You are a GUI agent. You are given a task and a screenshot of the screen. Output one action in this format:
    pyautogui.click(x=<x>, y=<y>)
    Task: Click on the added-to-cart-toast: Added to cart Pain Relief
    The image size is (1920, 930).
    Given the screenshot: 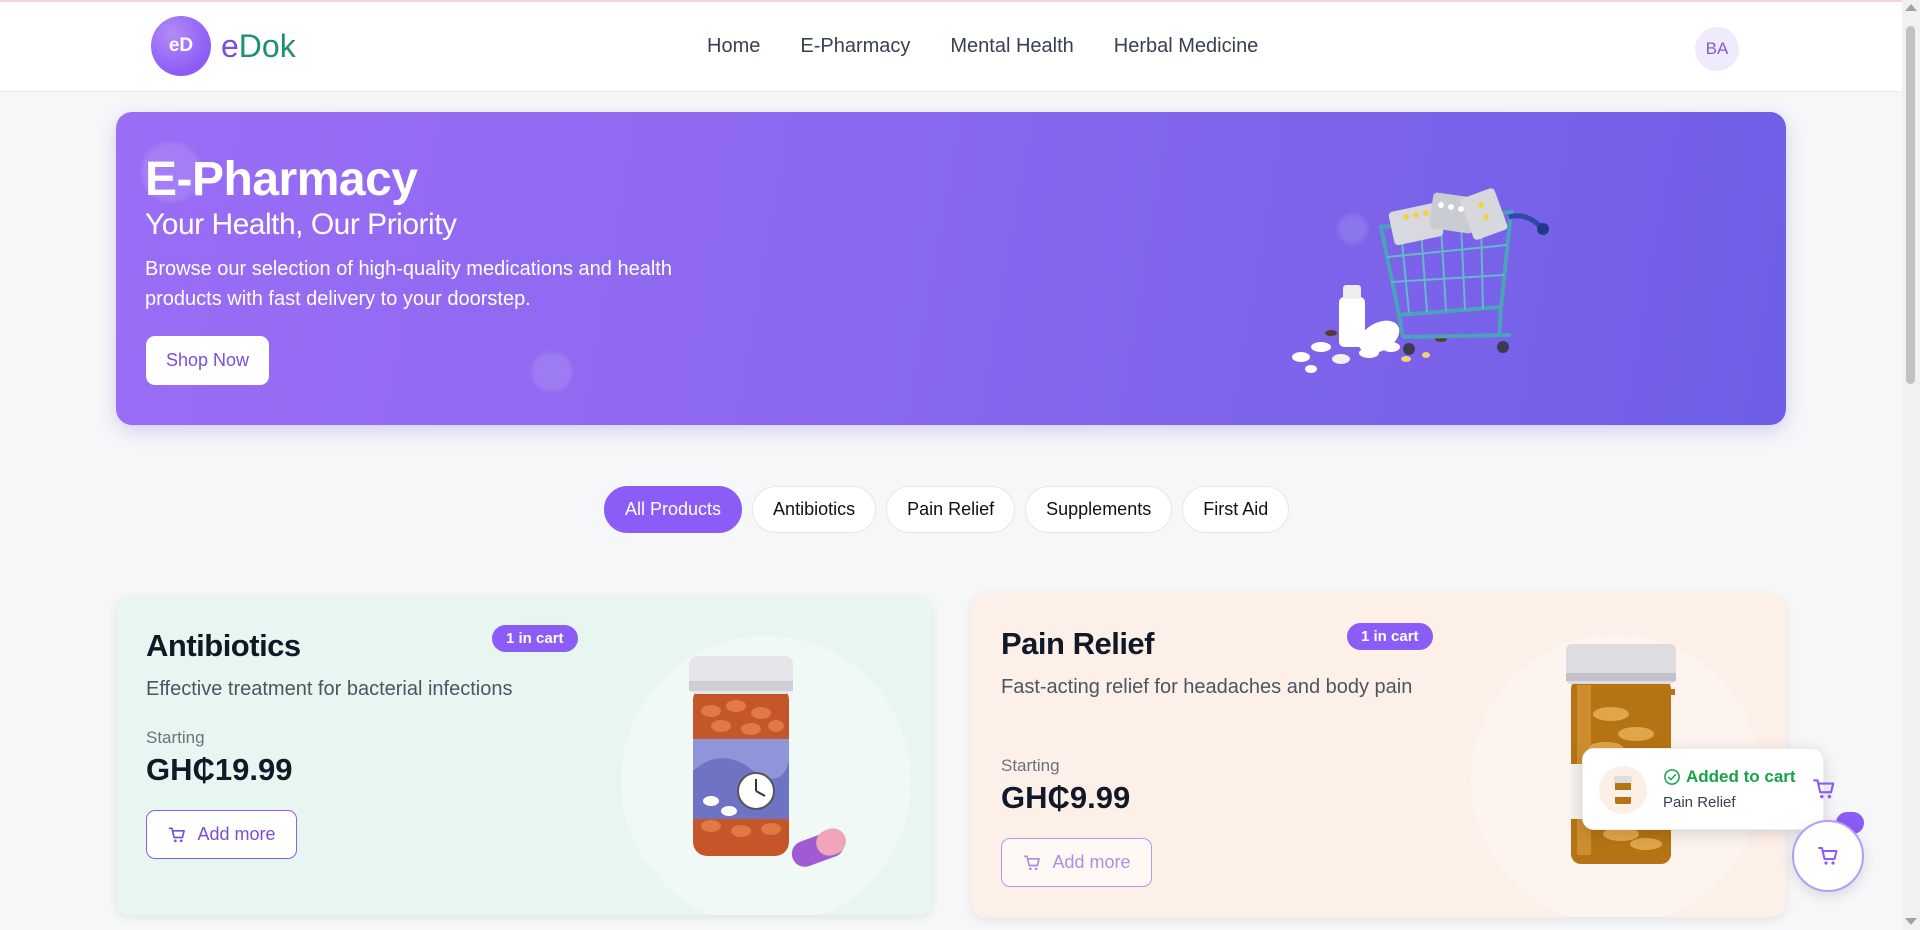 What is the action you would take?
    pyautogui.click(x=1708, y=789)
    